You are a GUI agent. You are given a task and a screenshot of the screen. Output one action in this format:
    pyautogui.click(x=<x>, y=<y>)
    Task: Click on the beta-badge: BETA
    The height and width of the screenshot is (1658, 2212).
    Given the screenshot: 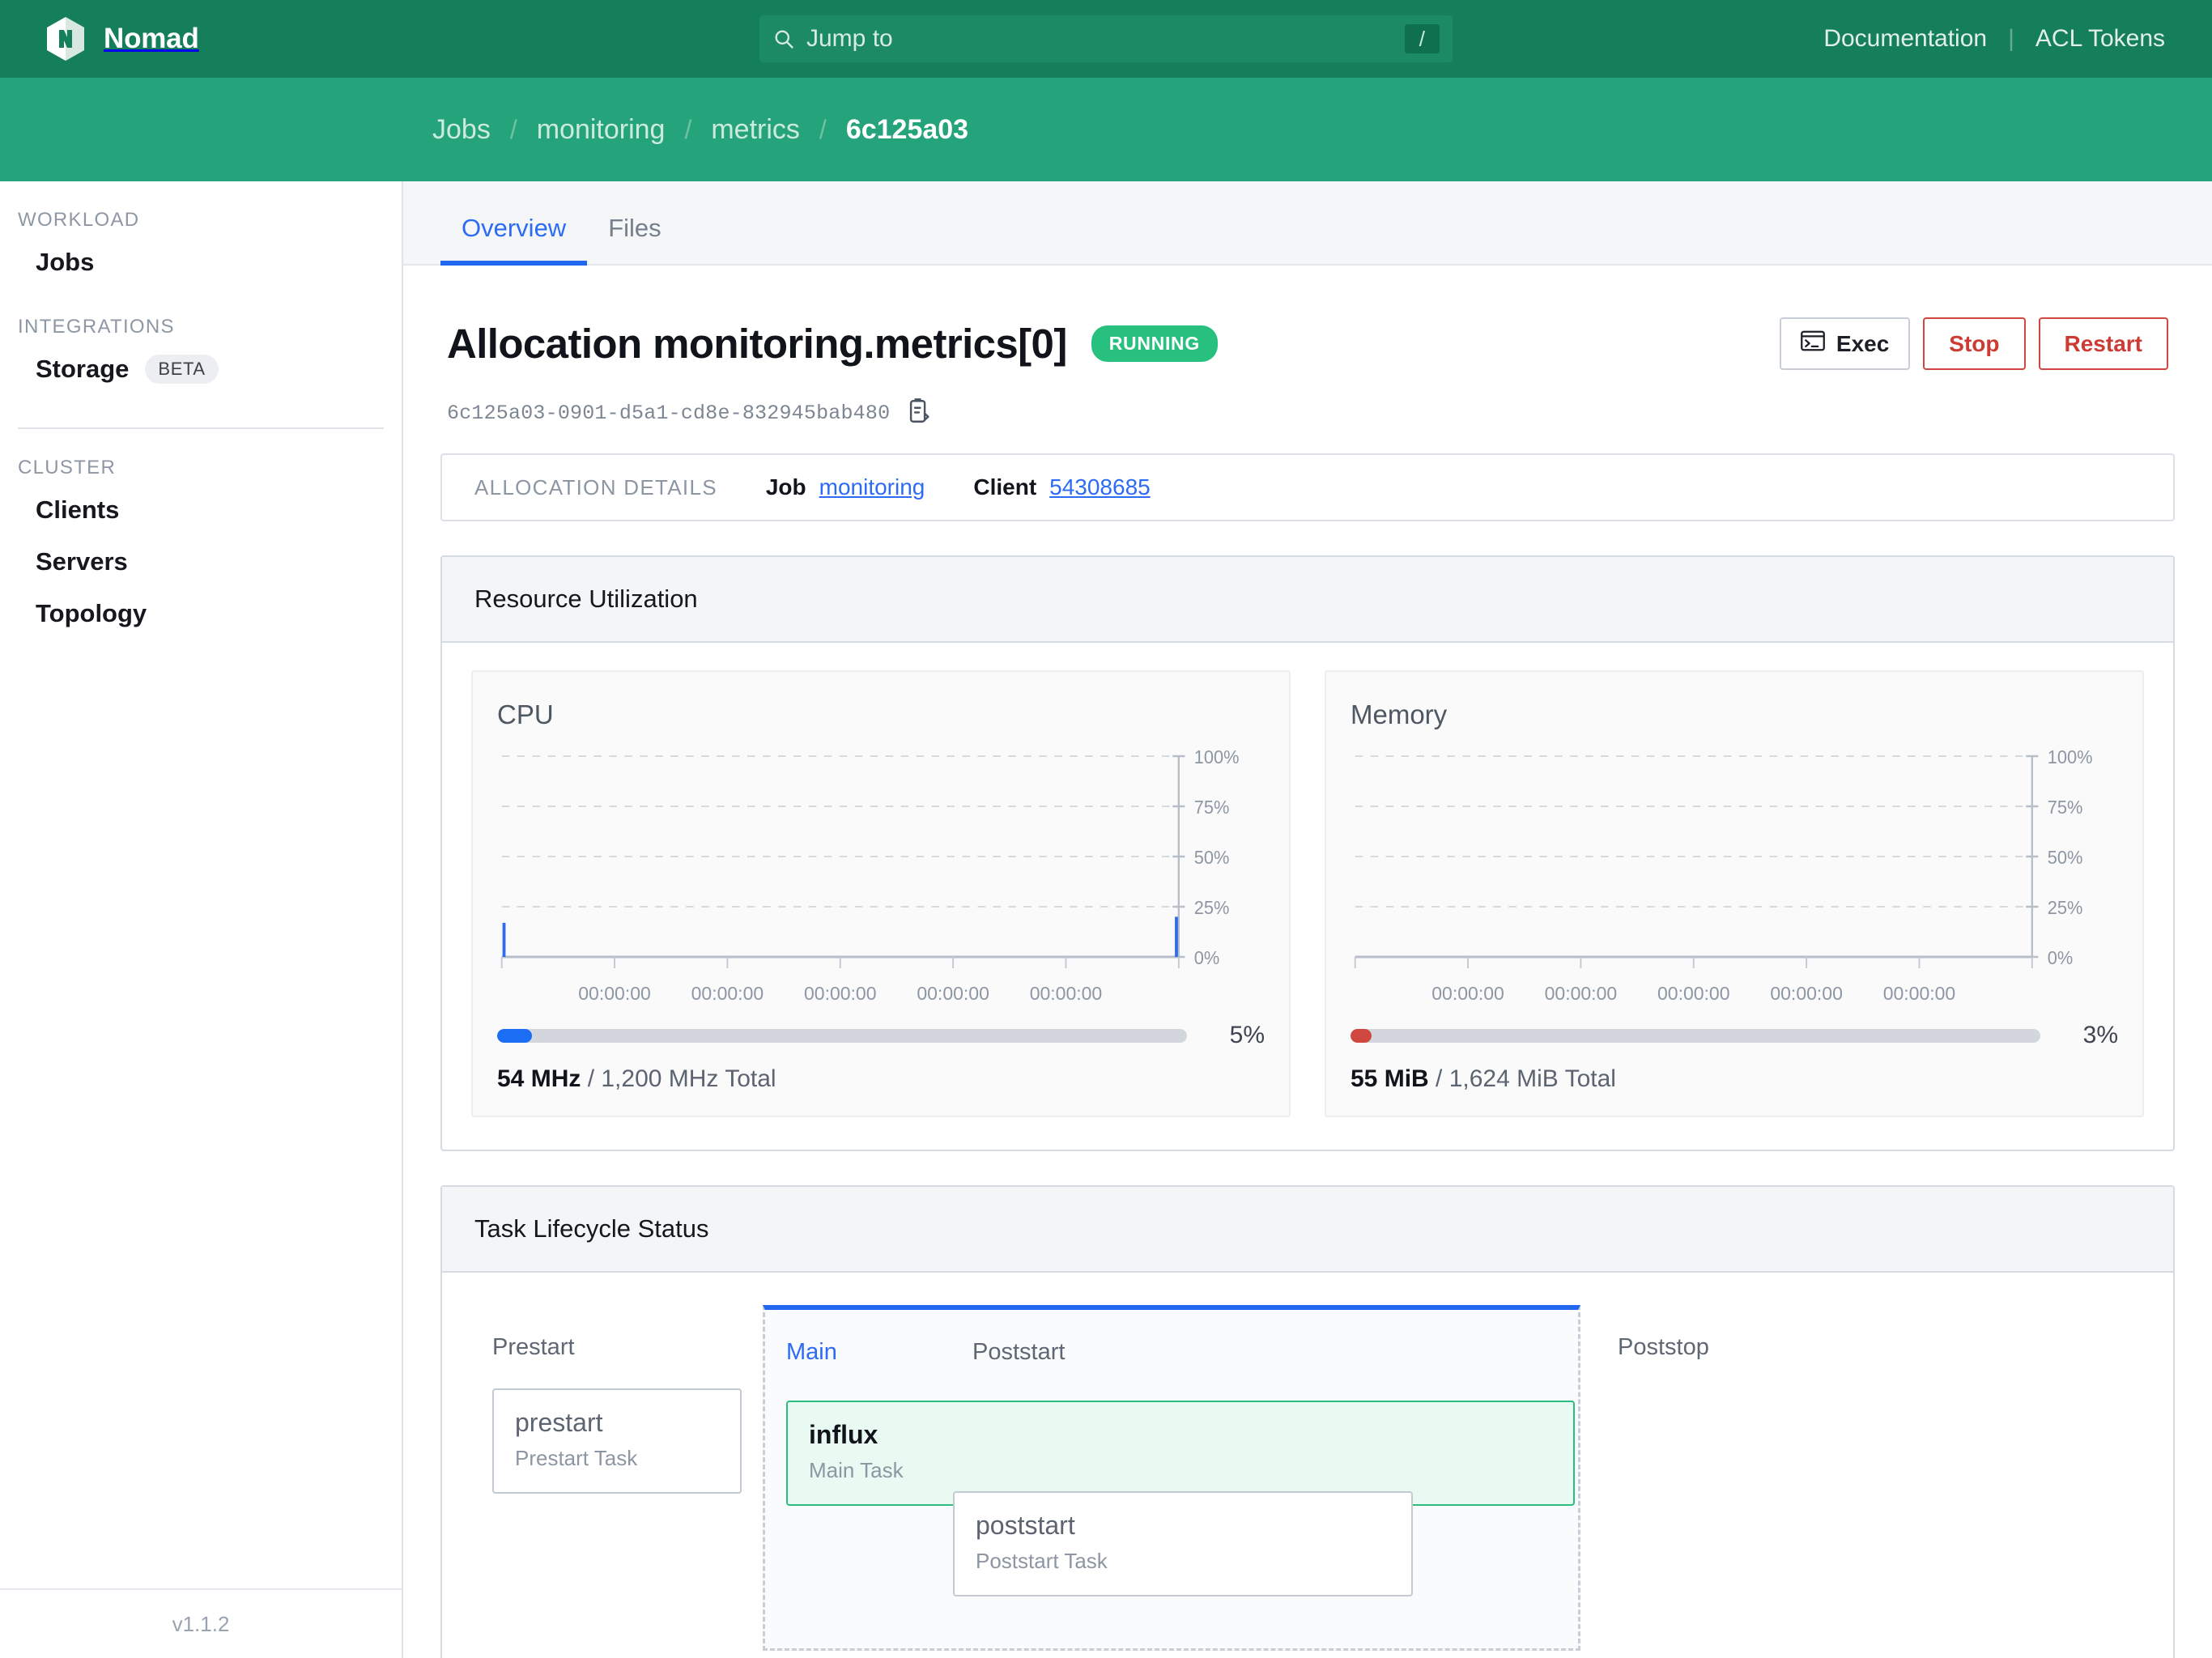 What is the action you would take?
    pyautogui.click(x=182, y=369)
    